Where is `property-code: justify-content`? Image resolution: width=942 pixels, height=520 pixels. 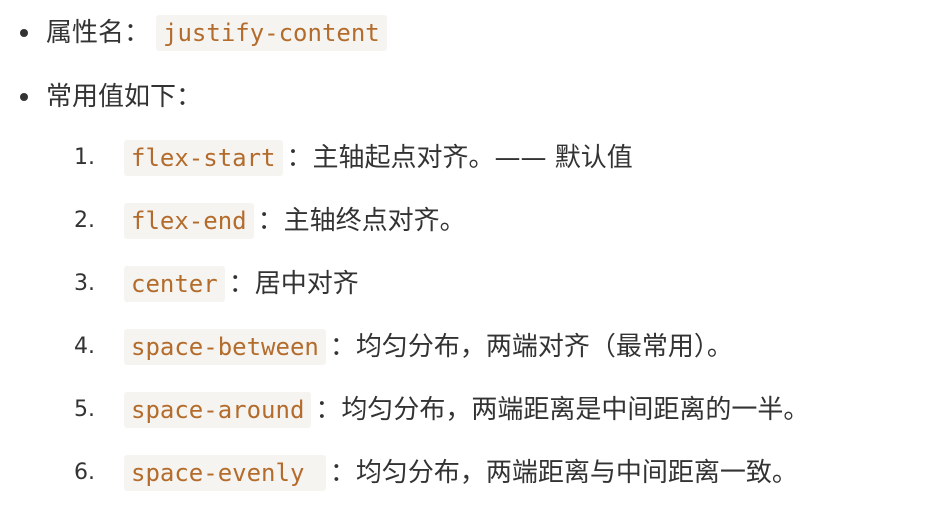 property-code: justify-content is located at coordinates (271, 33).